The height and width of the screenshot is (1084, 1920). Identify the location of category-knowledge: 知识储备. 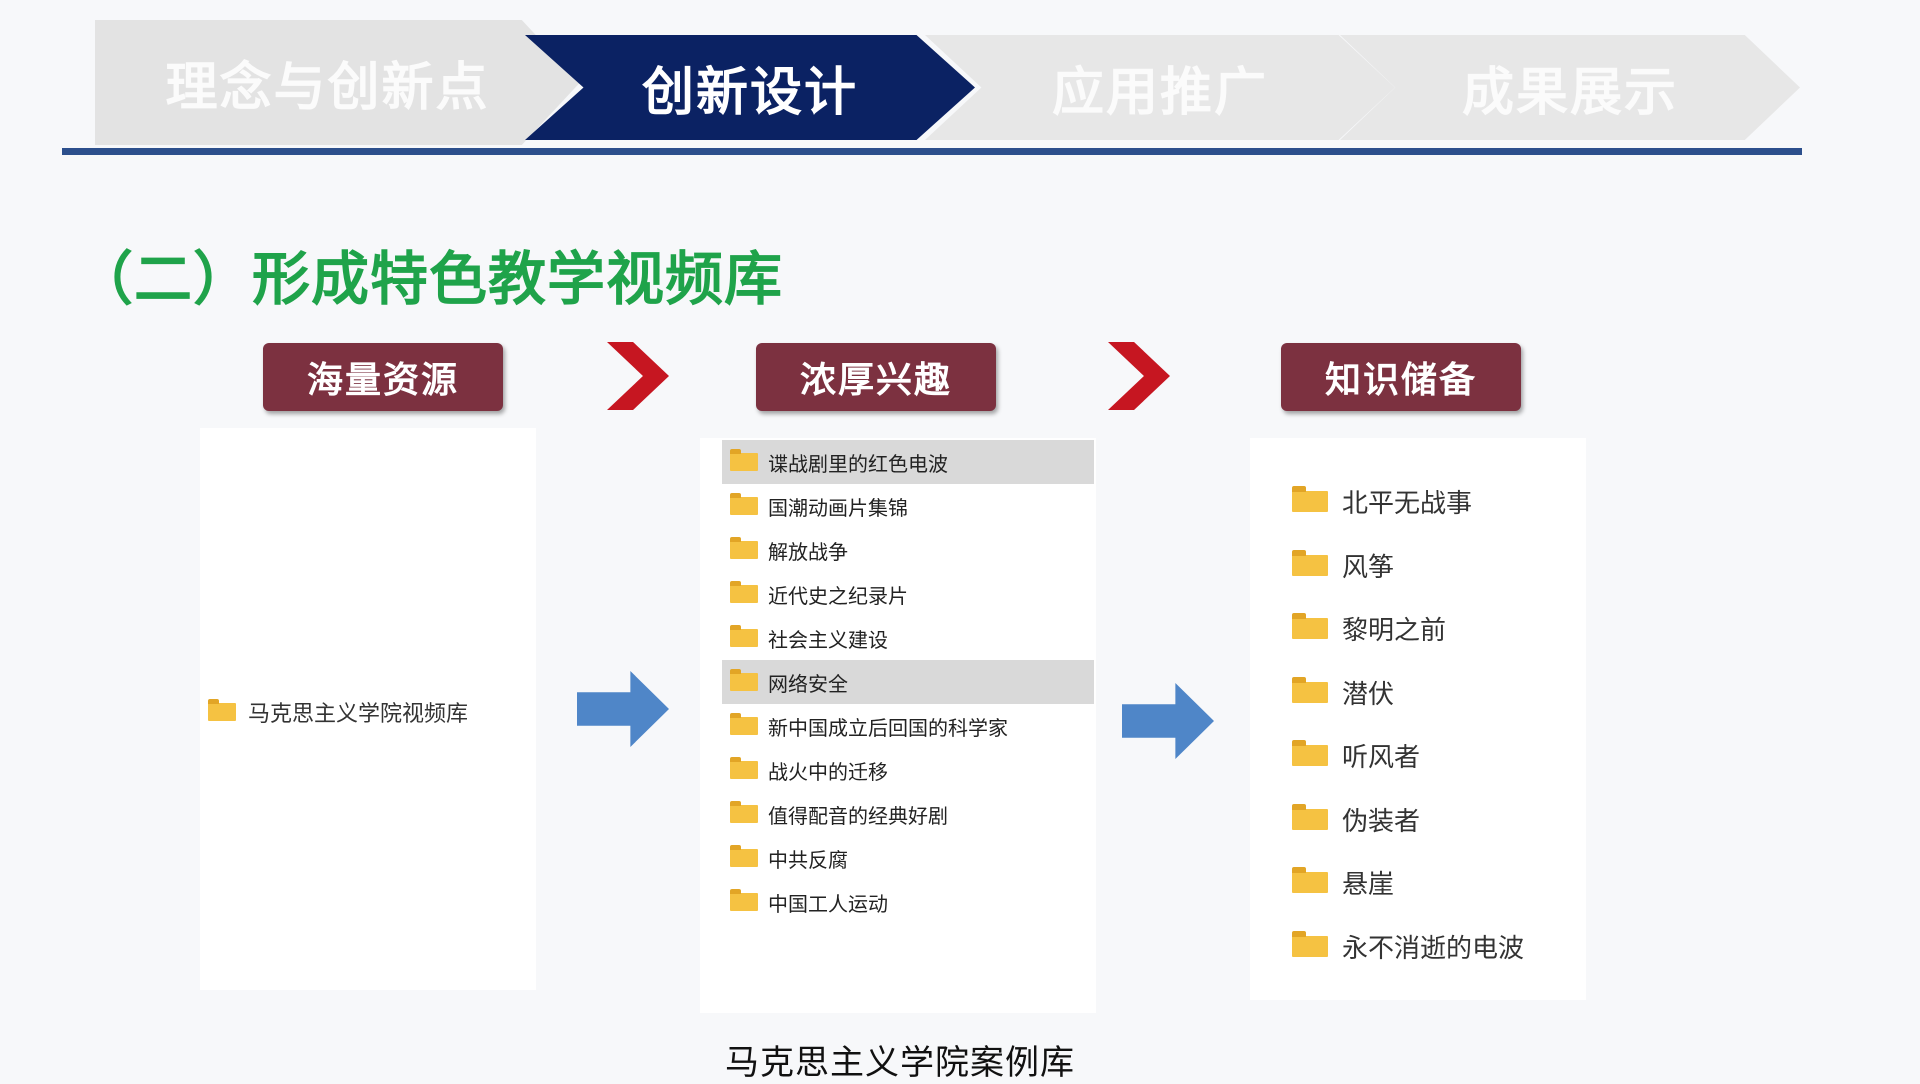
(1401, 377).